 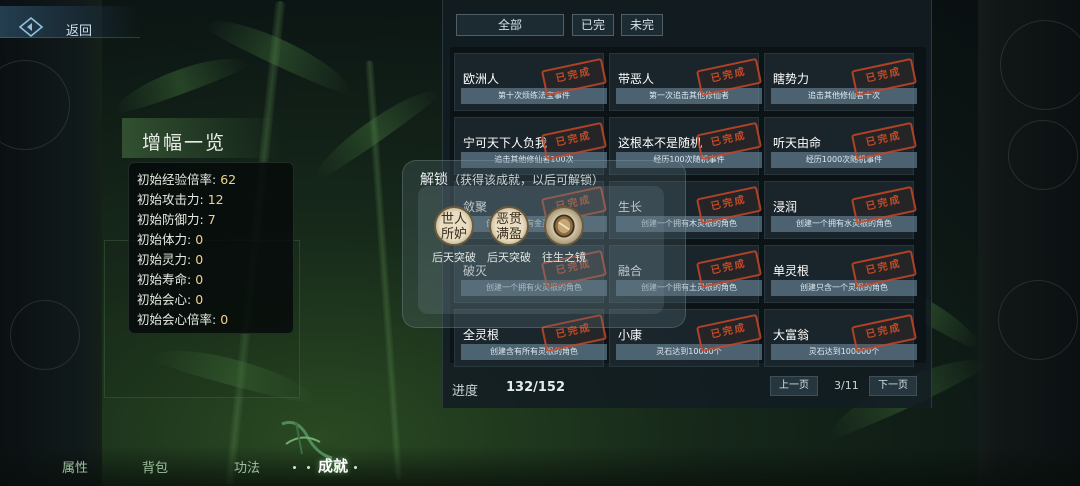 I want to click on stat-label: 初始经验倍率:, so click(x=177, y=179).